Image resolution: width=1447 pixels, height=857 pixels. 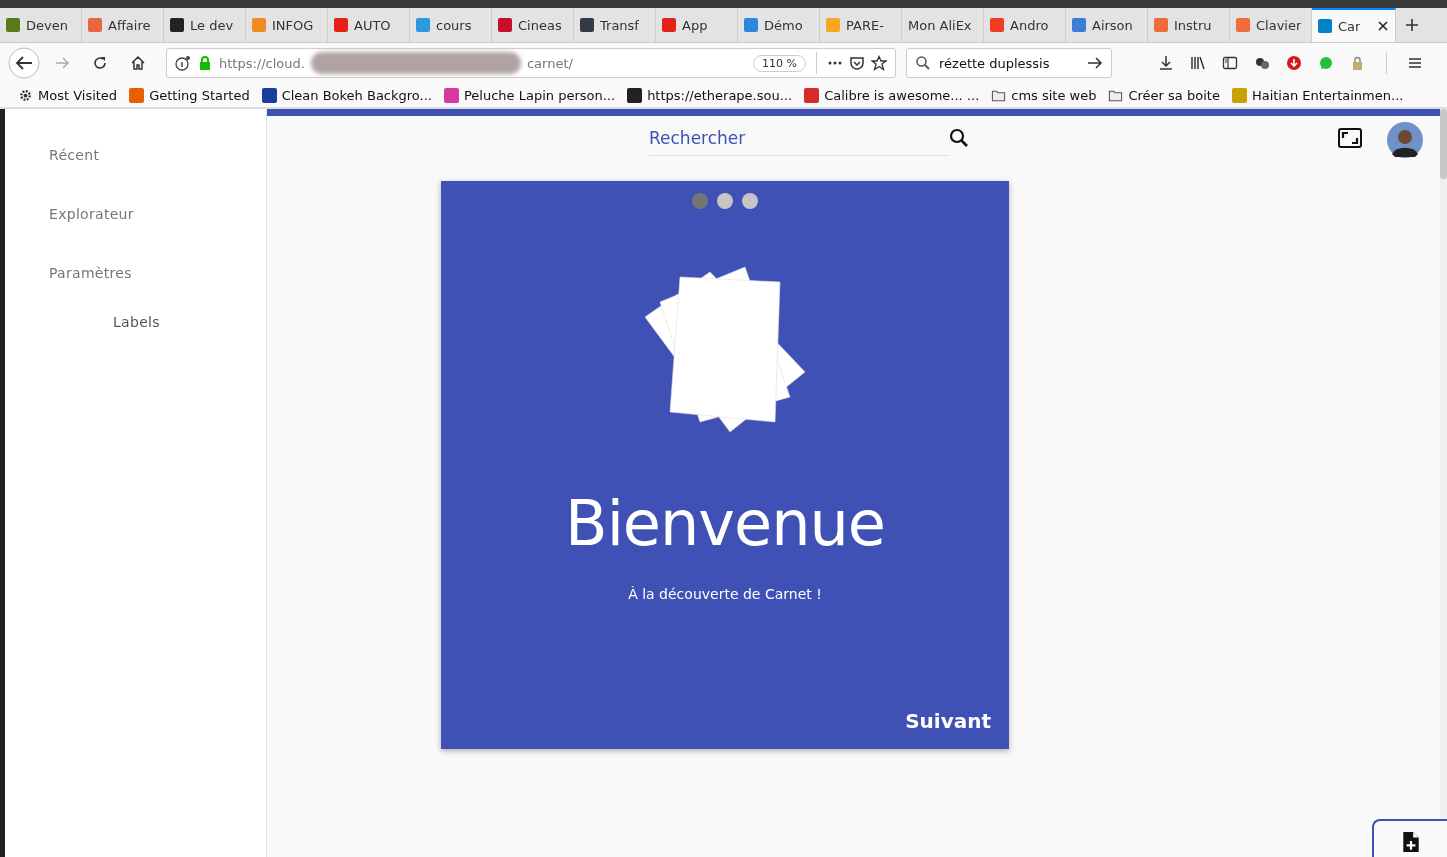 I want to click on browser-tab: Transf, so click(x=615, y=25).